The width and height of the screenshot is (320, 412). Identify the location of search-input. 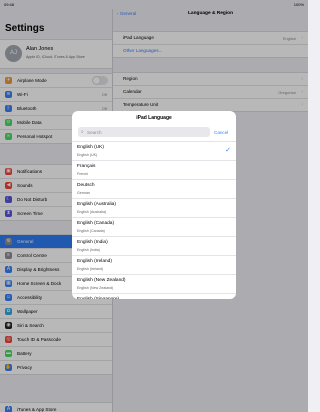
(146, 132).